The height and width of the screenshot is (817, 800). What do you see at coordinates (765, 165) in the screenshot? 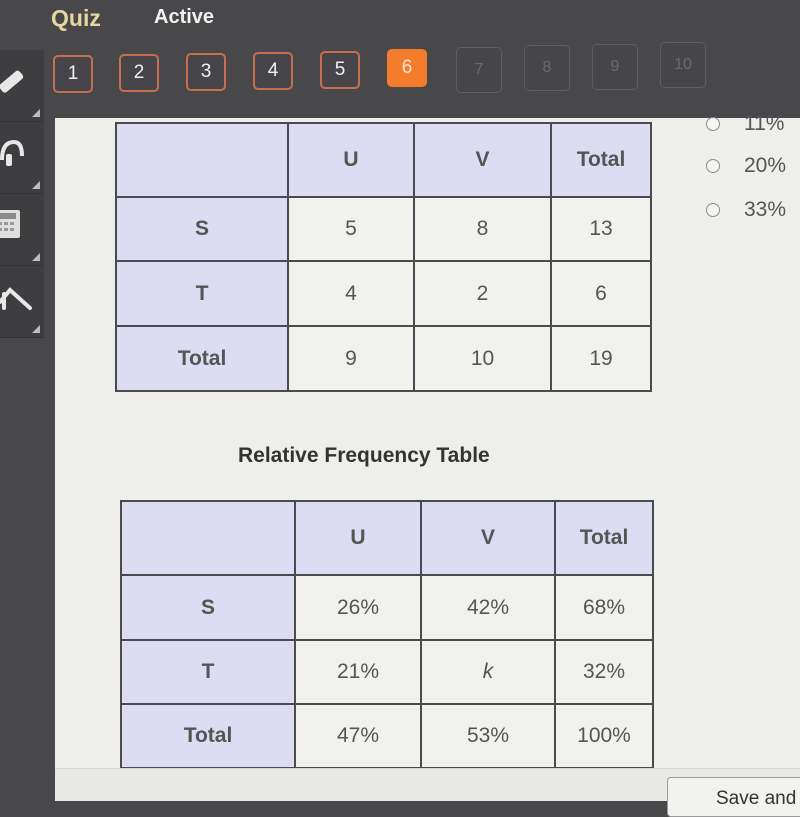
I see `answer-option-label: 20%` at bounding box center [765, 165].